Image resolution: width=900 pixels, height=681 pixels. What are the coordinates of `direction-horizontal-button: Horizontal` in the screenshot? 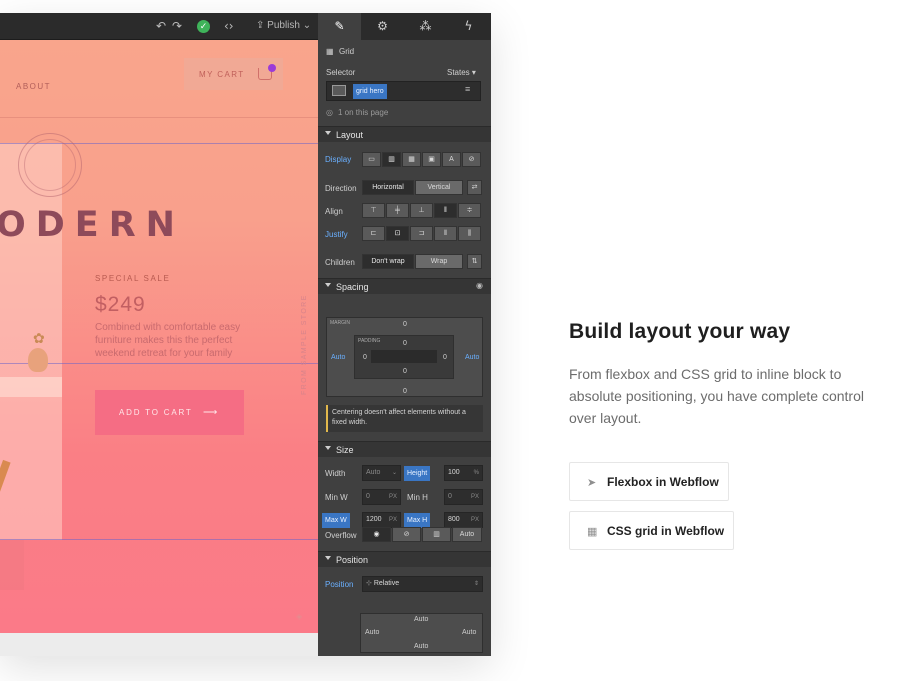 It's located at (388, 187).